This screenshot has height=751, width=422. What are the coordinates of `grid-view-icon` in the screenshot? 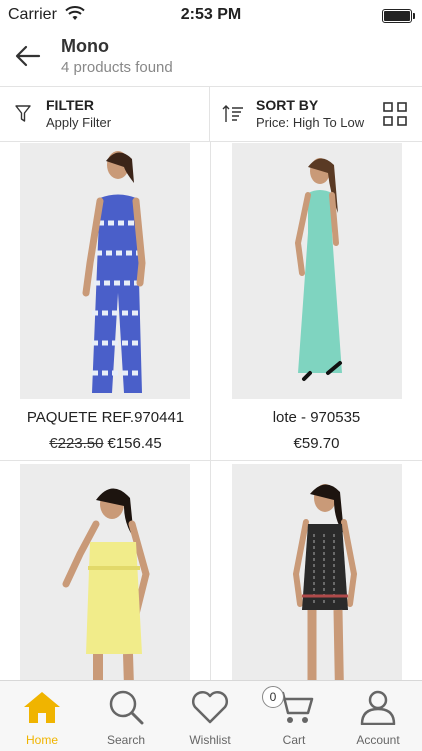 It's located at (395, 114).